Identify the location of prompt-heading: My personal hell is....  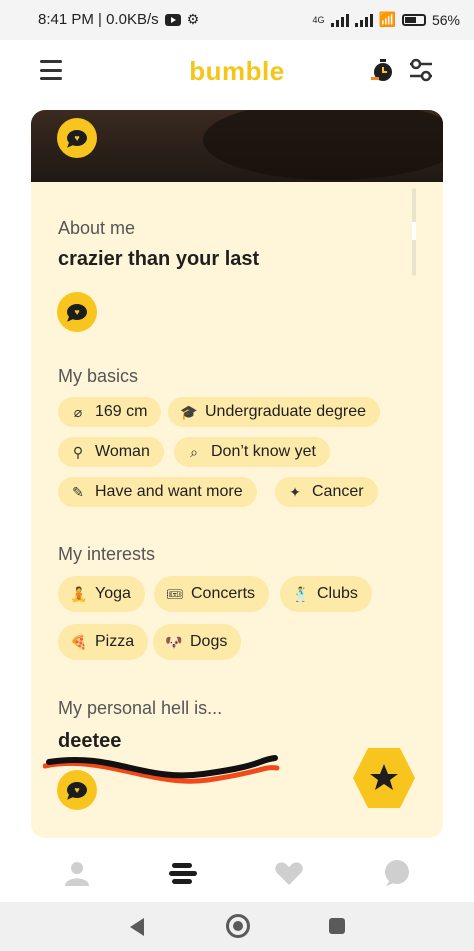
(140, 708).